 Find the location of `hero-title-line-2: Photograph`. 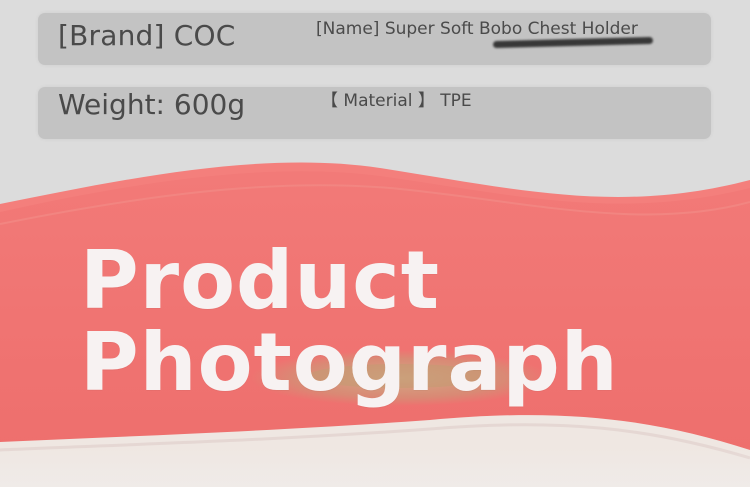

hero-title-line-2: Photograph is located at coordinates (349, 362).